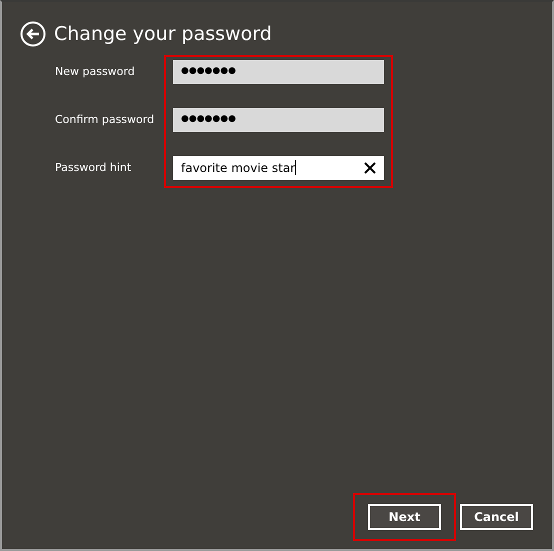 The image size is (554, 551). Describe the element at coordinates (496, 517) in the screenshot. I see `cancel-button: Cancel` at that location.